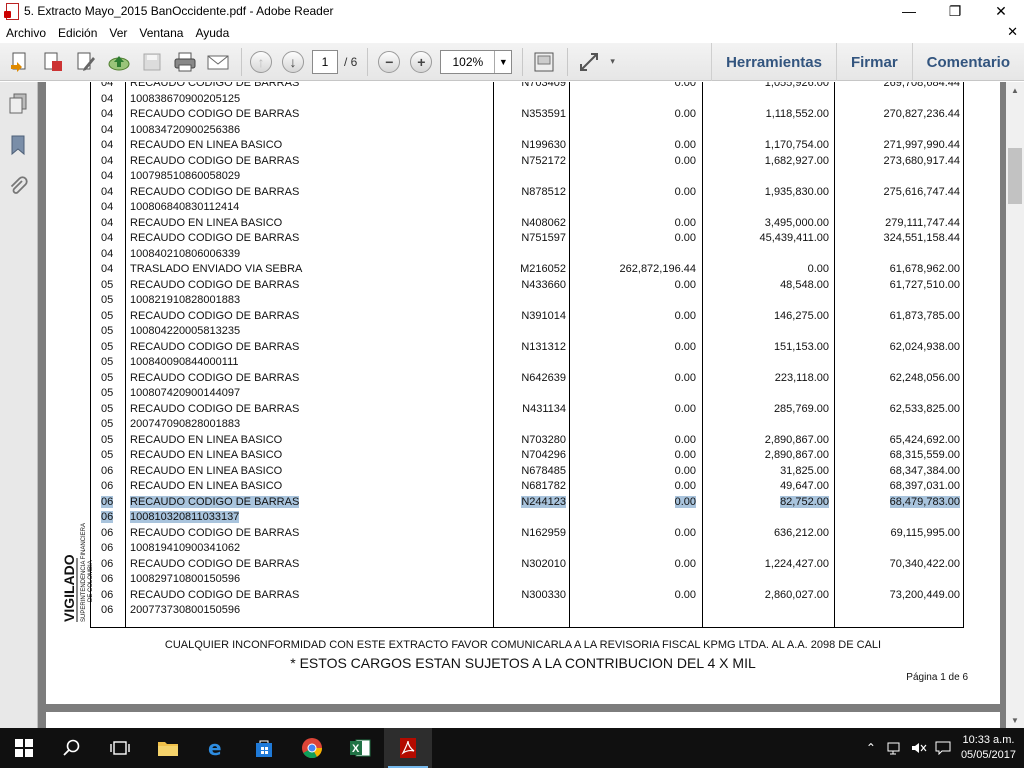 Image resolution: width=1024 pixels, height=768 pixels. What do you see at coordinates (924, 315) in the screenshot?
I see `row-balance: 61,873,785.00` at bounding box center [924, 315].